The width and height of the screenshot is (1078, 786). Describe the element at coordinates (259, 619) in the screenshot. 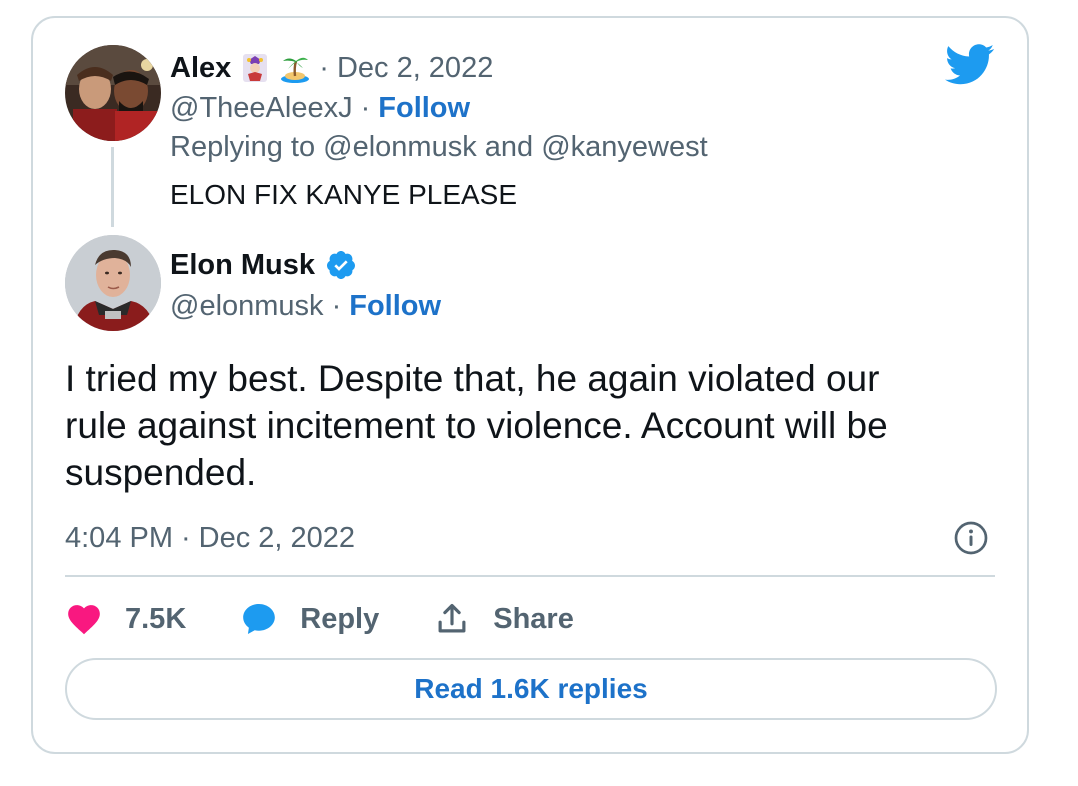

I see `reply-bubble-icon` at that location.